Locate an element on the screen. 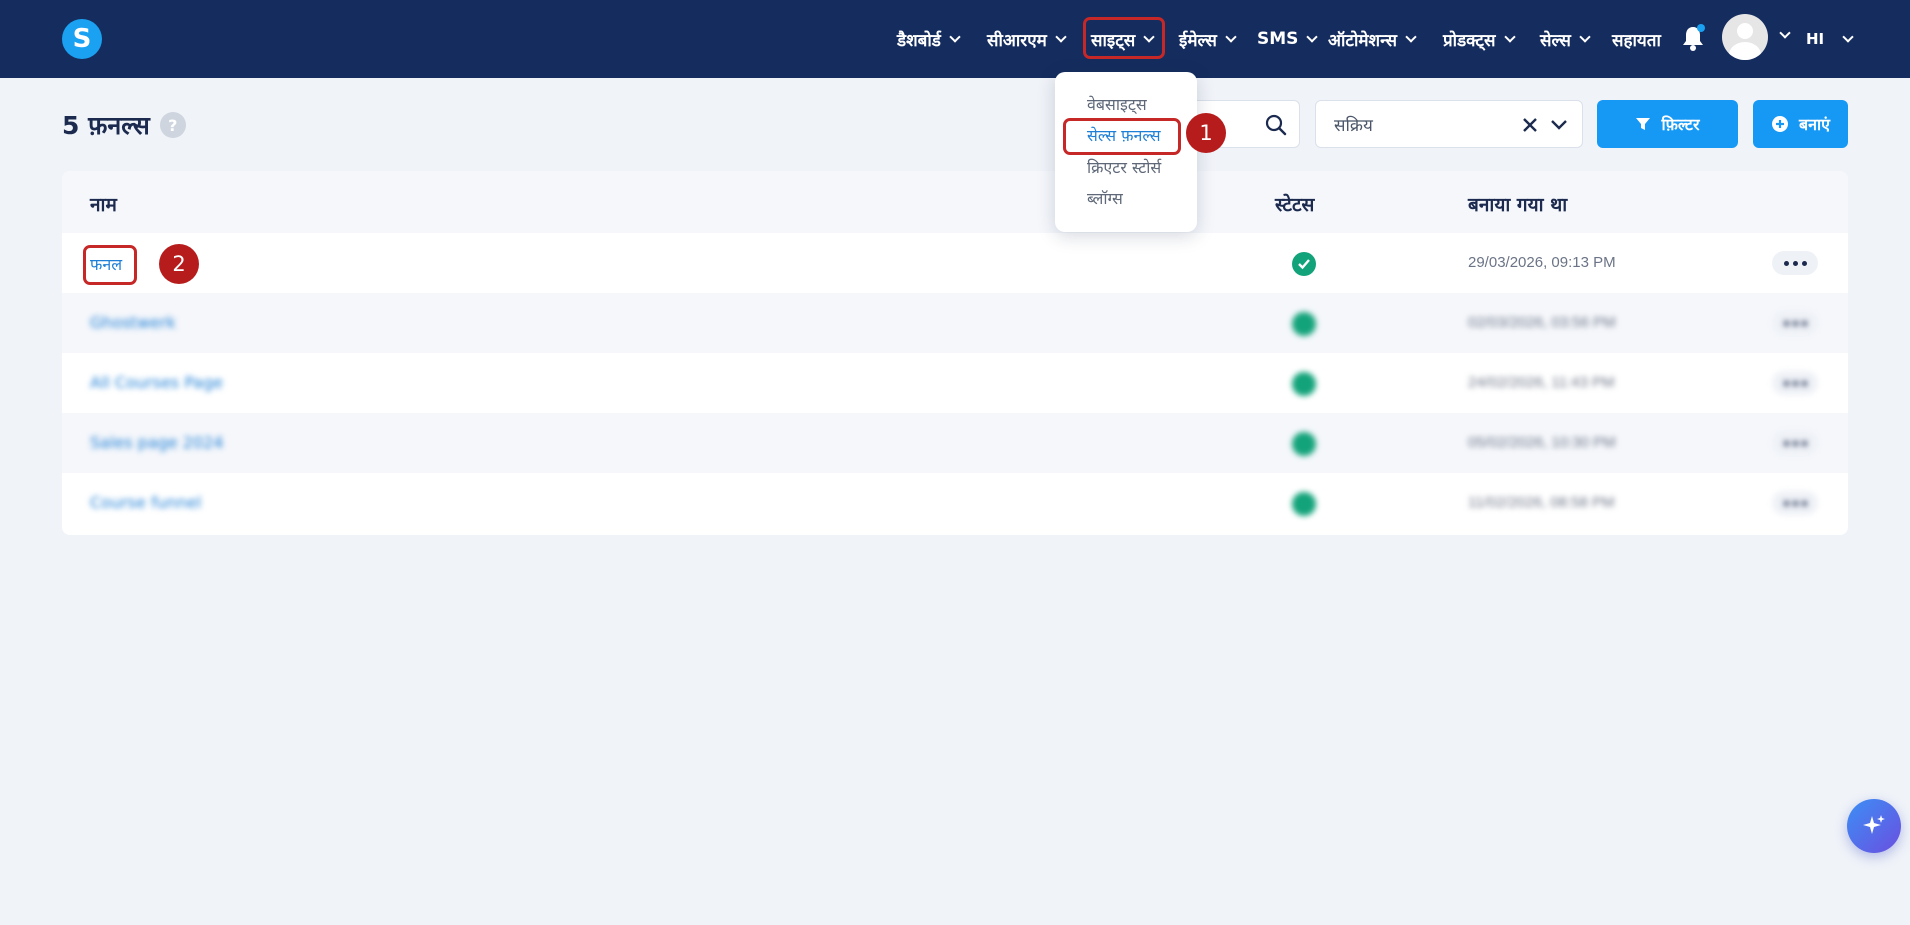 This screenshot has width=1910, height=925. column-header-status: स्टेटस is located at coordinates (1295, 205).